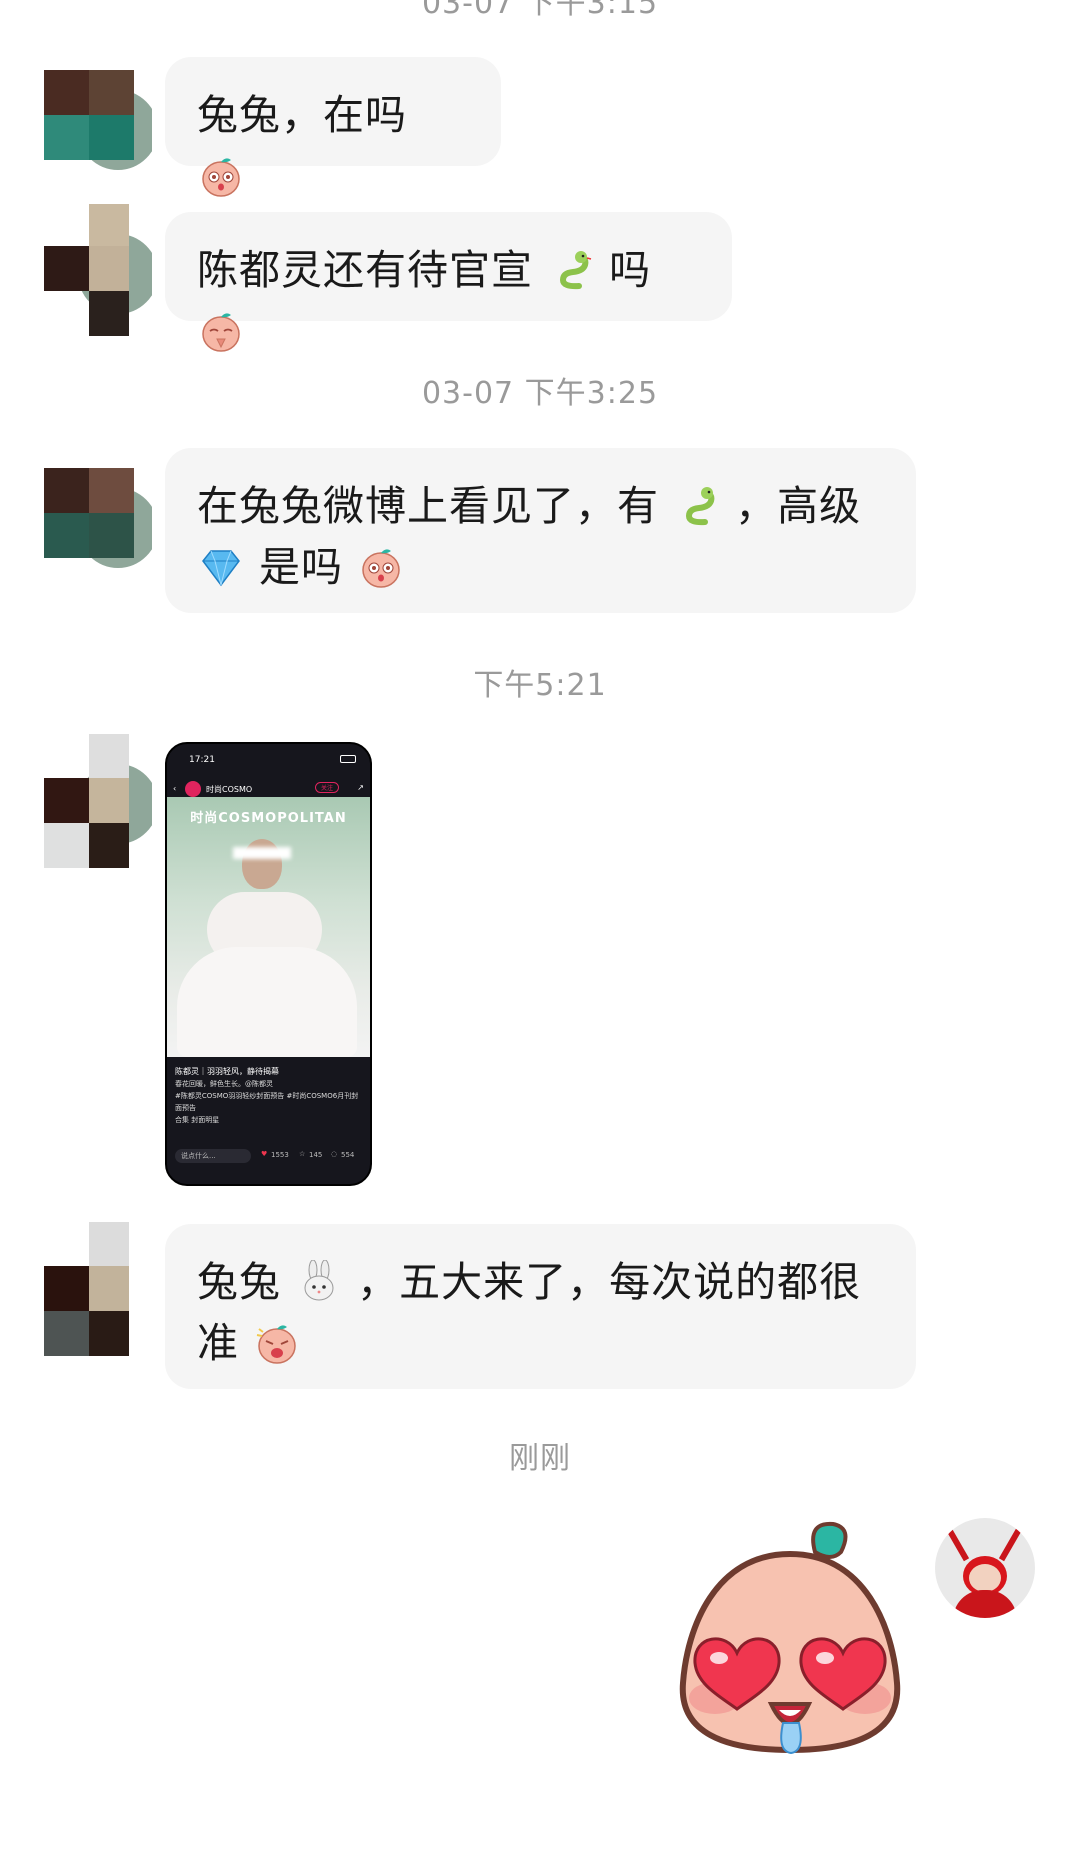  I want to click on message-text: ，五大来了，每次说的都很, so click(609, 1282).